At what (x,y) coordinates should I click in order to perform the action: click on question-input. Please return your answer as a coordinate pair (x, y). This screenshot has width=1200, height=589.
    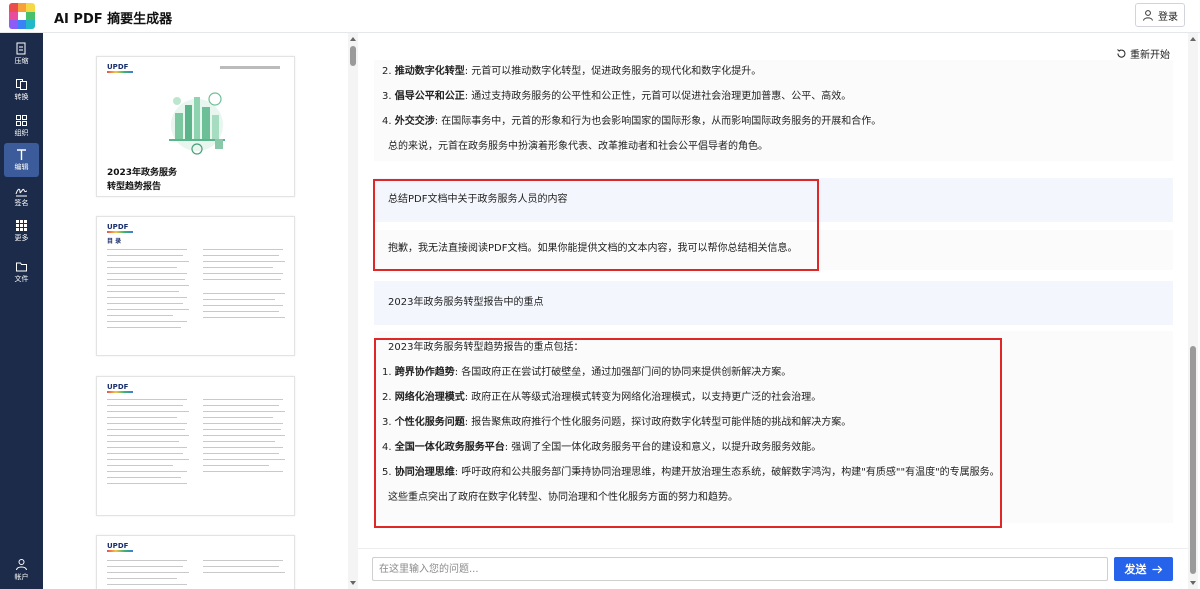
    Looking at the image, I should click on (740, 569).